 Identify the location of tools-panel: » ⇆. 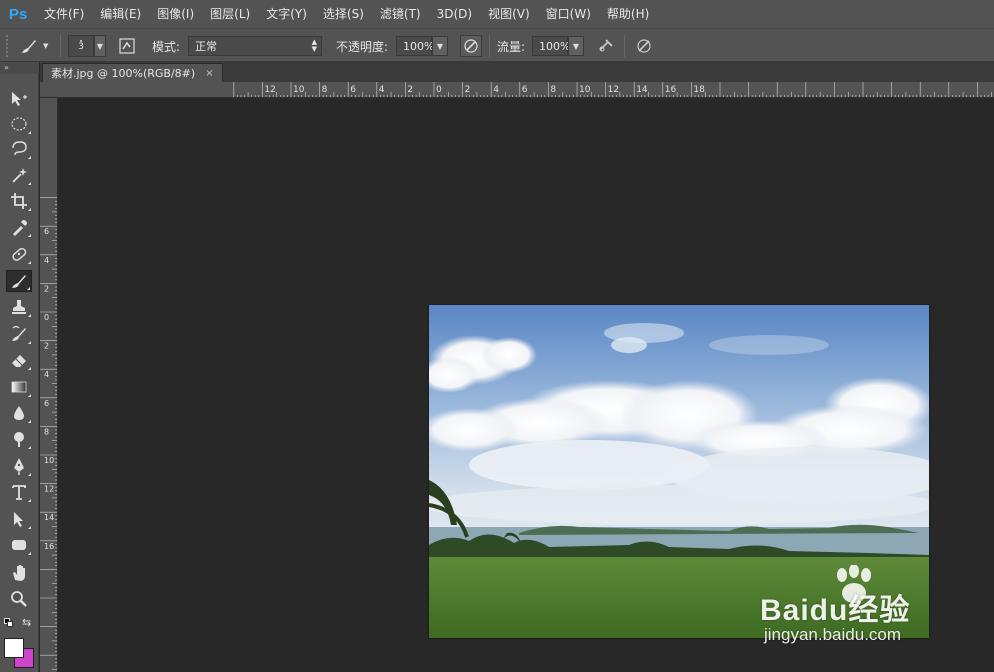
(19, 367).